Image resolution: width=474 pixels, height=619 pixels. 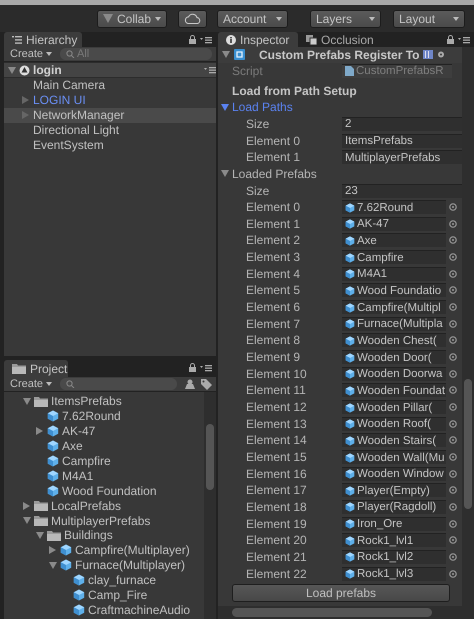 I want to click on hierarchy-item: EventSystem, so click(x=110, y=145).